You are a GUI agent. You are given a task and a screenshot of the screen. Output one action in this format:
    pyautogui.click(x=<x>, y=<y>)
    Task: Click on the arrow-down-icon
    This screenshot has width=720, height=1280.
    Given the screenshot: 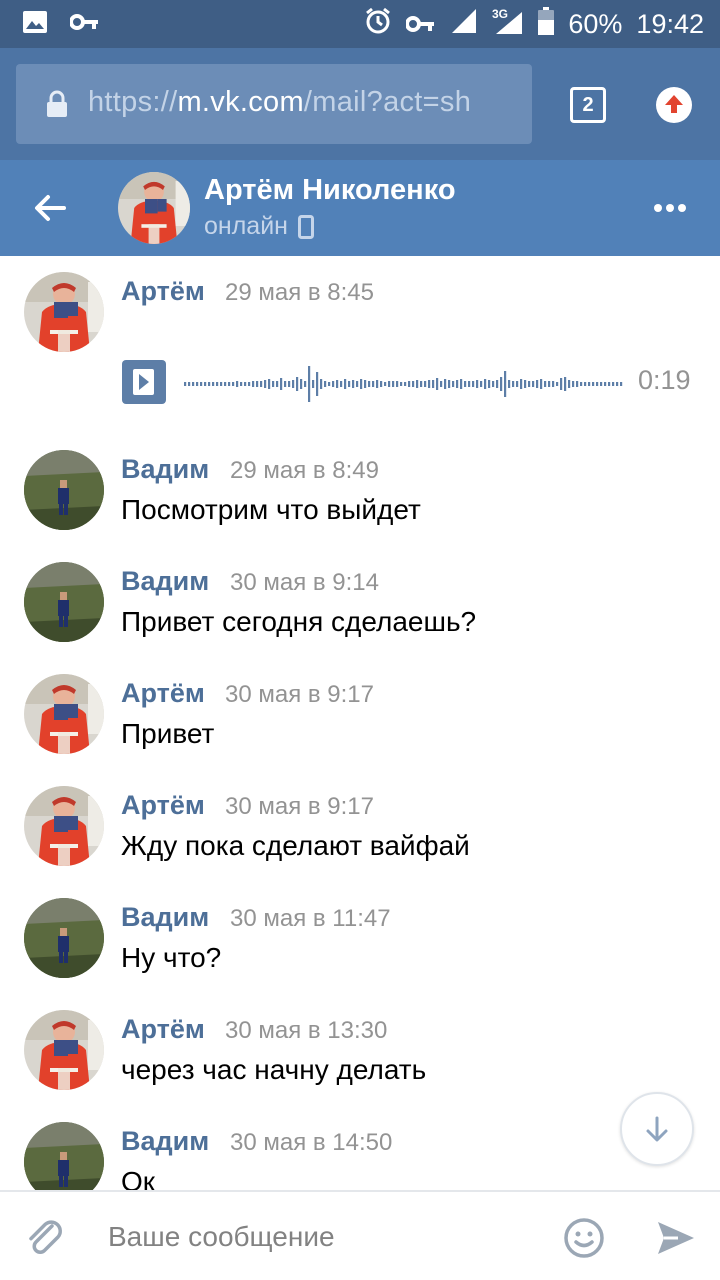 What is the action you would take?
    pyautogui.click(x=657, y=1129)
    